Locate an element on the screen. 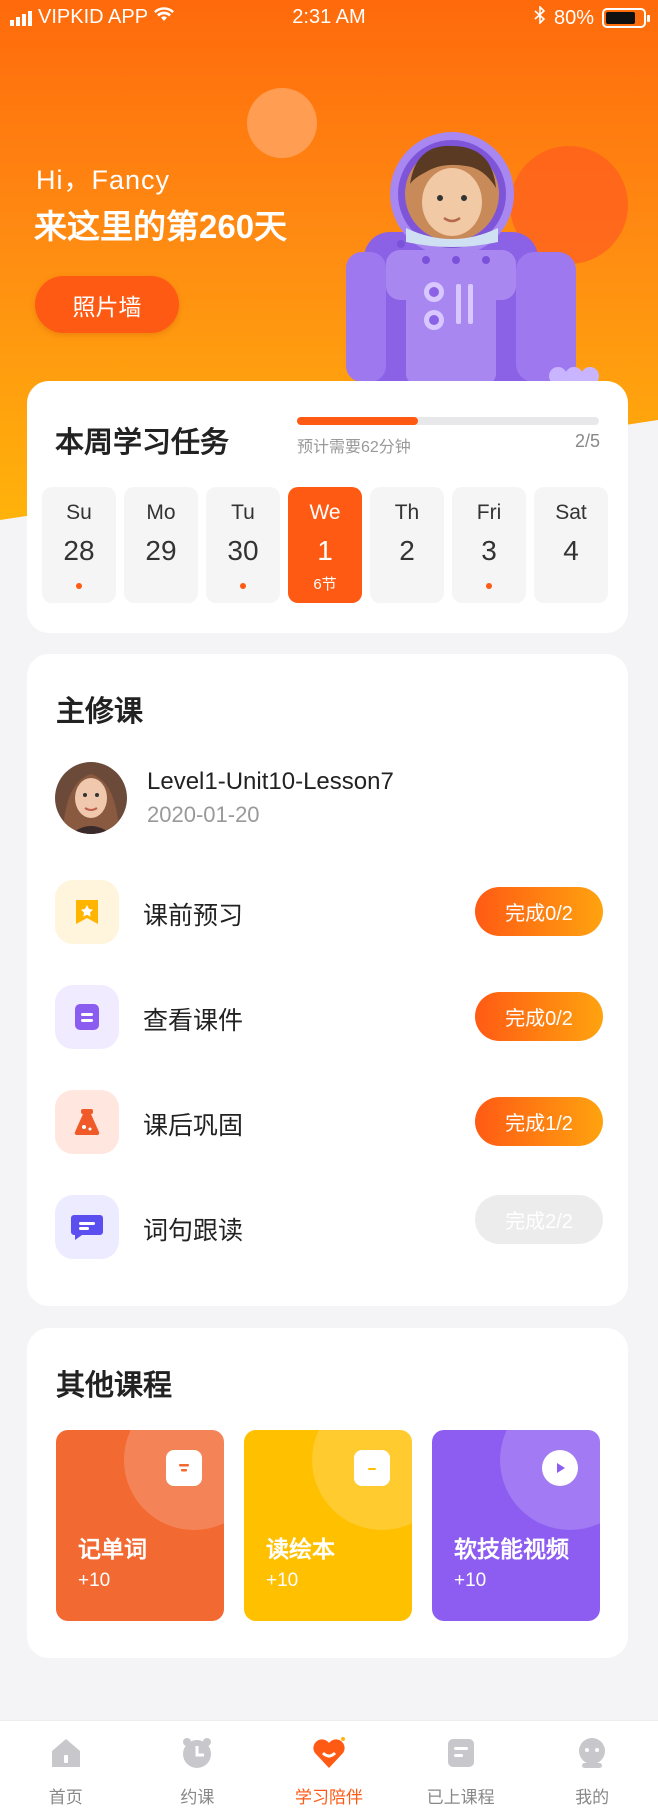 The width and height of the screenshot is (658, 1818). main-course-title: 主修课 is located at coordinates (100, 712).